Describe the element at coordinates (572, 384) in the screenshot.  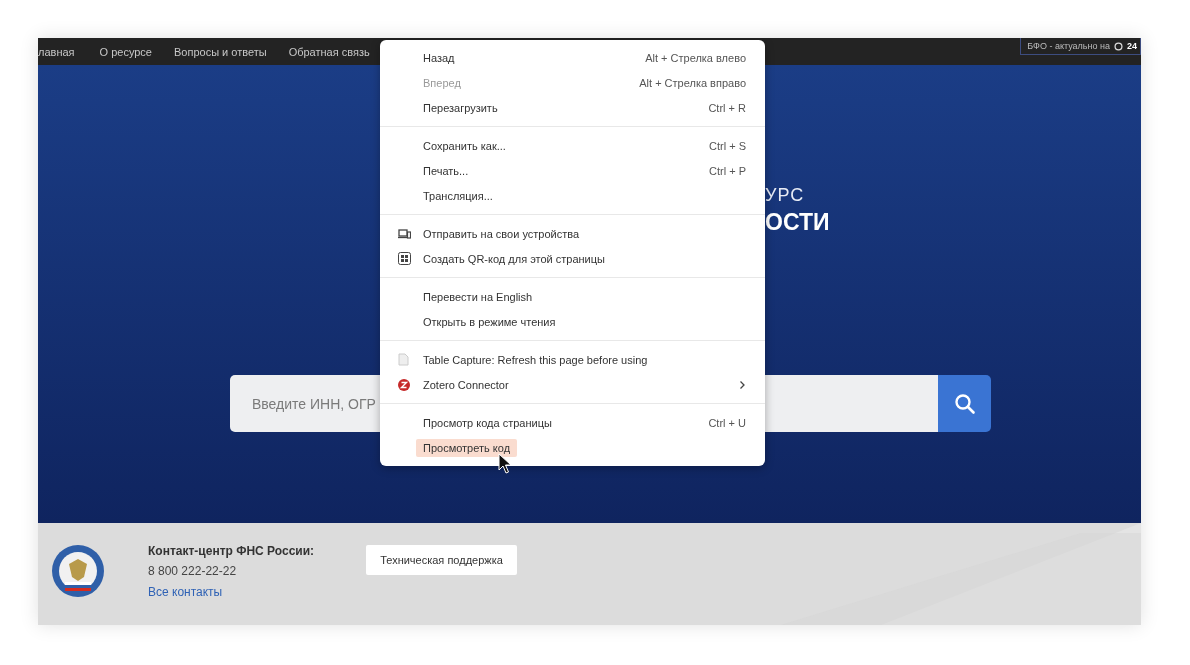
I see `menu-item: Zotero Connector` at that location.